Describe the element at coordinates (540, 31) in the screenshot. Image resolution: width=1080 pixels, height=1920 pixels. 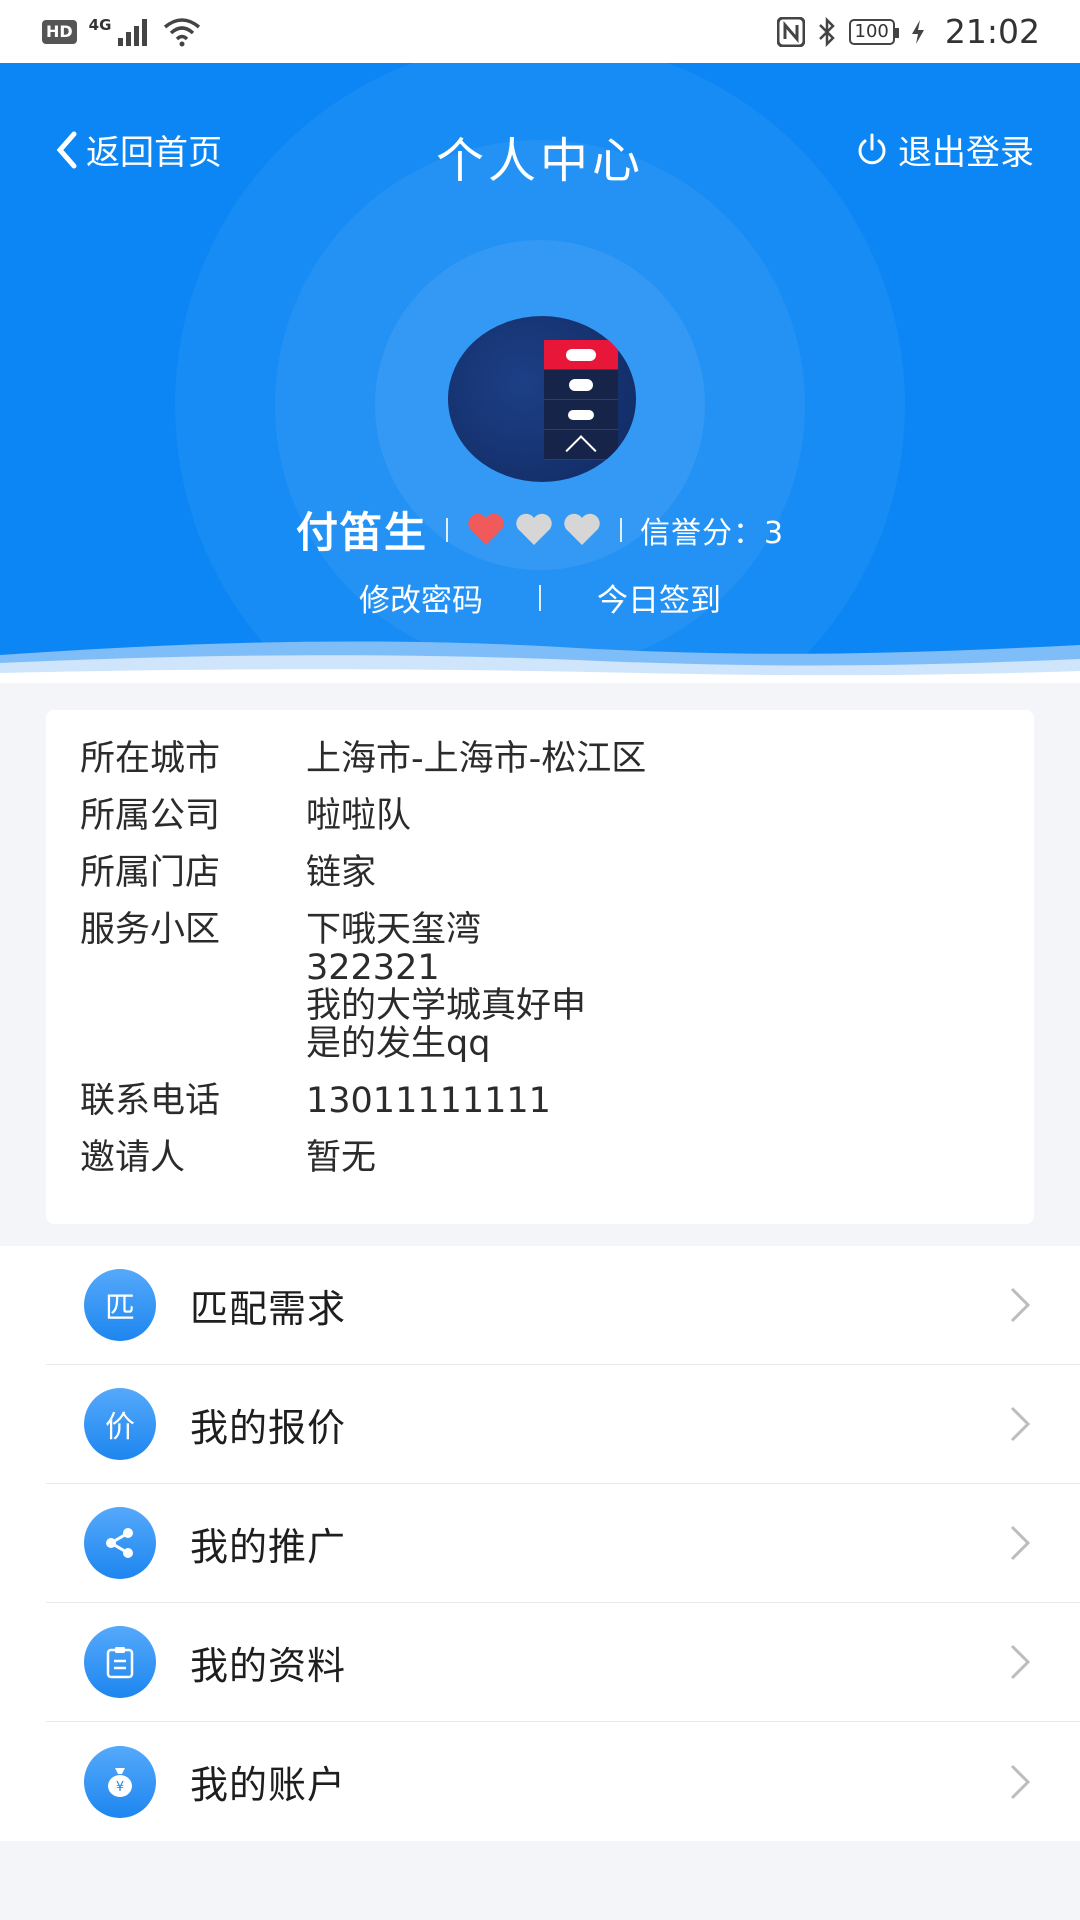
I see `status-bar: HD 4G 100 21:02` at that location.